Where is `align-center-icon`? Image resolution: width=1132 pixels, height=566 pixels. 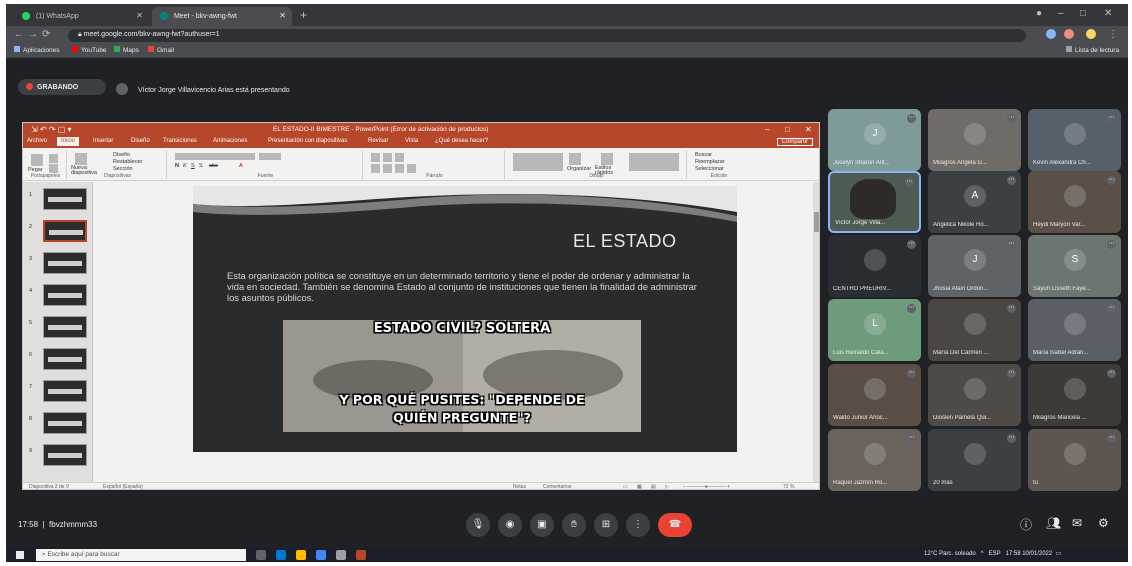
align-center-icon is located at coordinates (387, 168).